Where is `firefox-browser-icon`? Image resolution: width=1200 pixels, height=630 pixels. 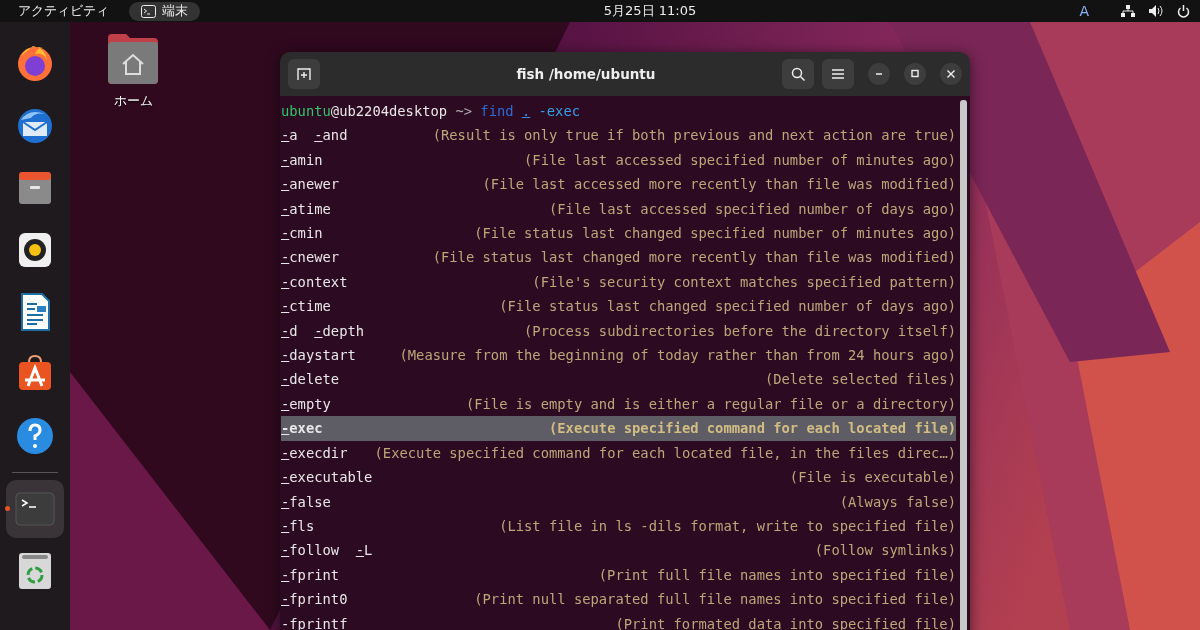 firefox-browser-icon is located at coordinates (35, 64).